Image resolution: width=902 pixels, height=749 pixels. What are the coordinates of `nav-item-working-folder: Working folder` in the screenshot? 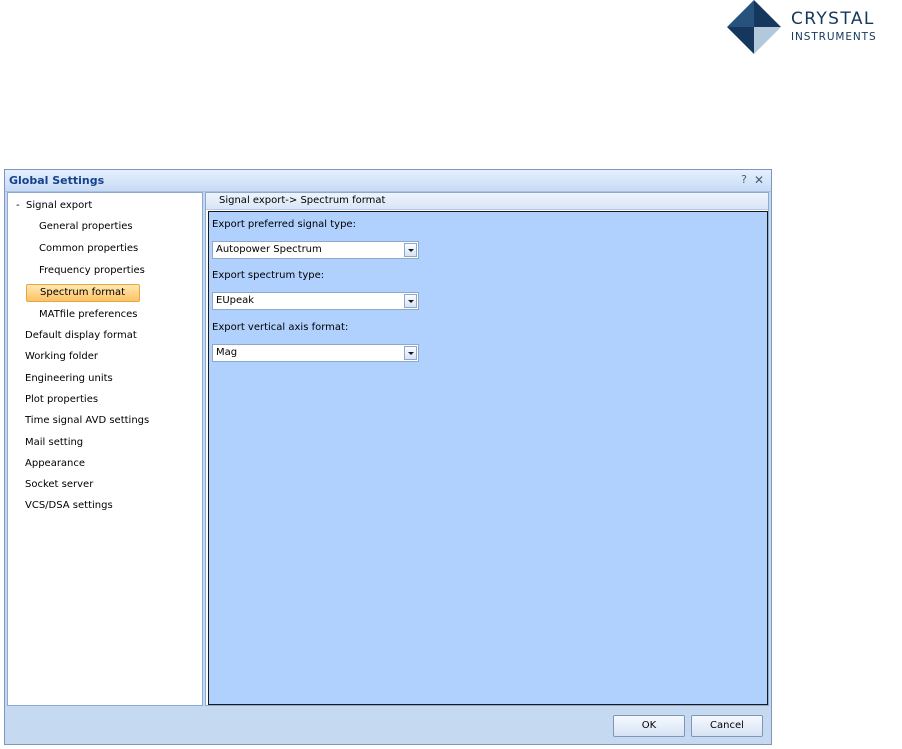 It's located at (61, 357).